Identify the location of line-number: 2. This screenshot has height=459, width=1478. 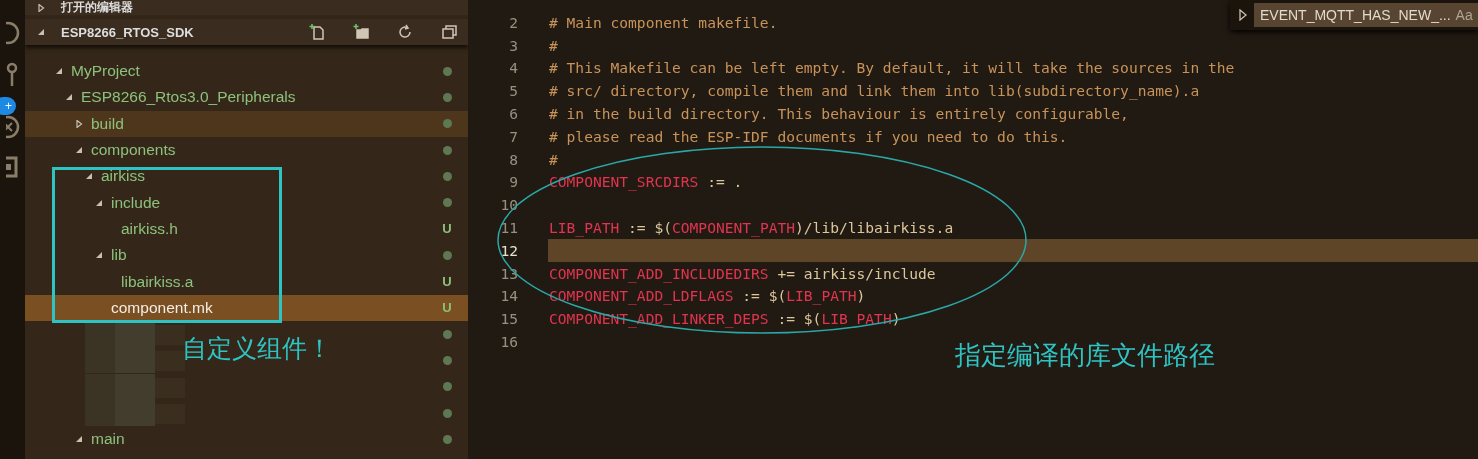
(513, 22).